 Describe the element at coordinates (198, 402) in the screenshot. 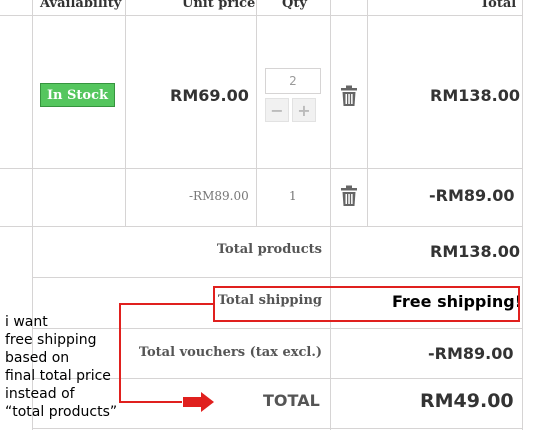

I see `arrow-right-icon` at that location.